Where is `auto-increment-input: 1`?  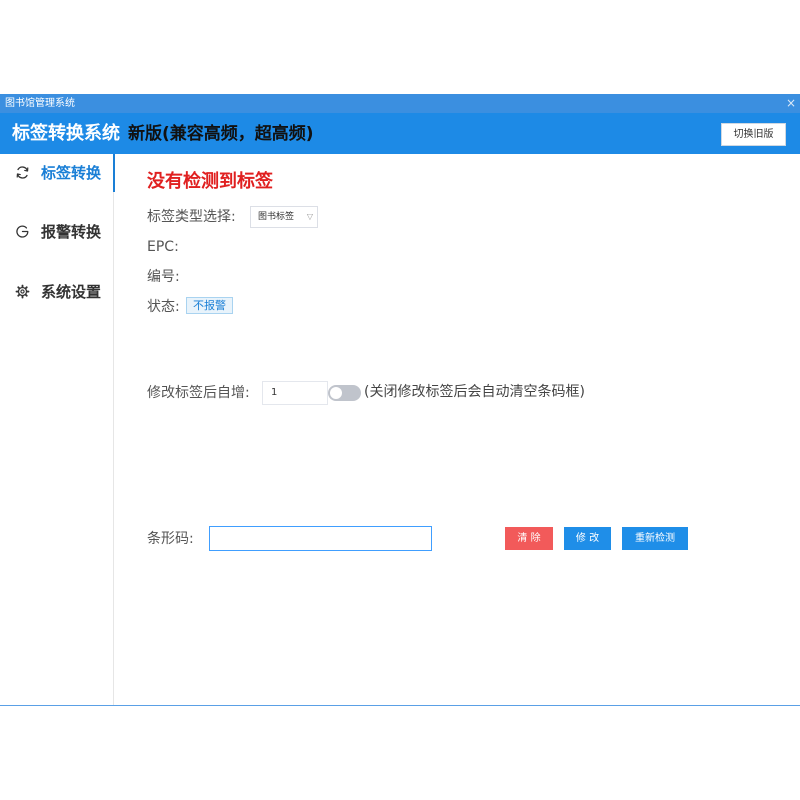
auto-increment-input: 1 is located at coordinates (295, 393).